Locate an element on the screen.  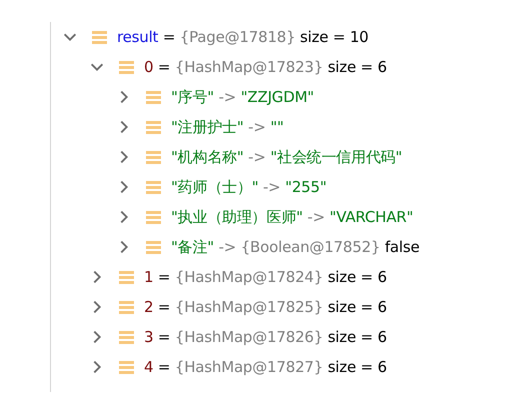
variable-entry: "序号" -> "ZZJGDM" is located at coordinates (242, 97).